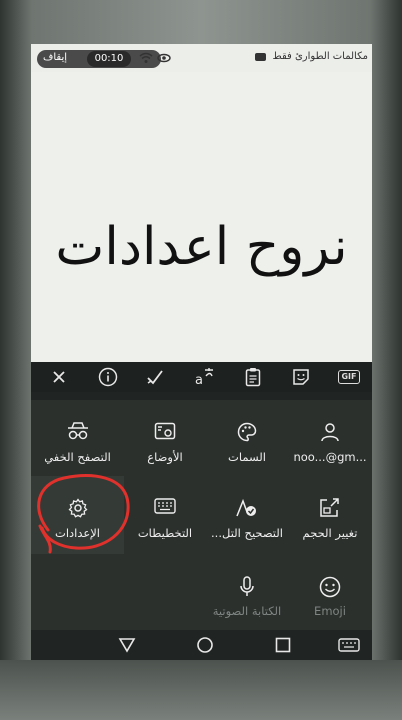 Image resolution: width=402 pixels, height=720 pixels. Describe the element at coordinates (146, 57) in the screenshot. I see `wifi-icon` at that location.